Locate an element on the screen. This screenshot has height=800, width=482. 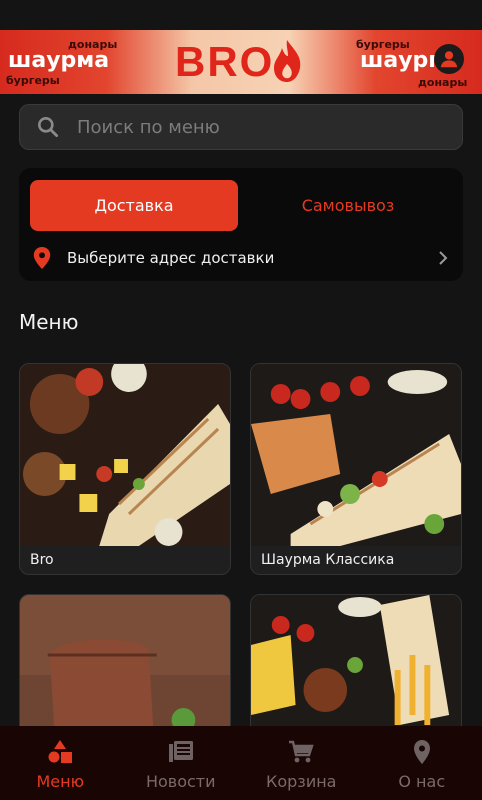
search-icon is located at coordinates (48, 127).